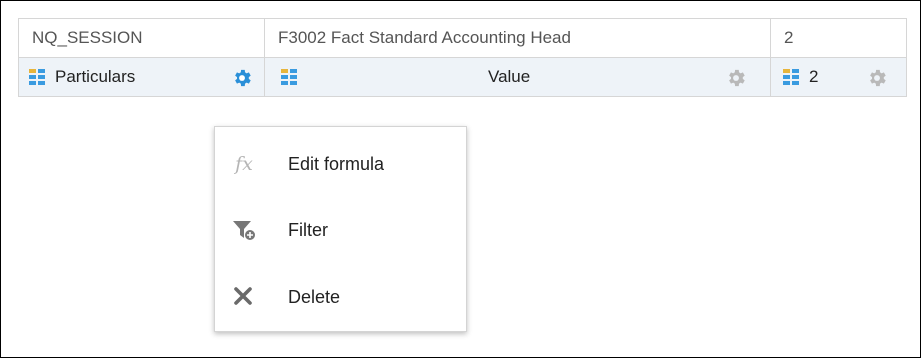 The height and width of the screenshot is (358, 921). Describe the element at coordinates (95, 76) in the screenshot. I see `column-subheader-label: Particulars` at that location.